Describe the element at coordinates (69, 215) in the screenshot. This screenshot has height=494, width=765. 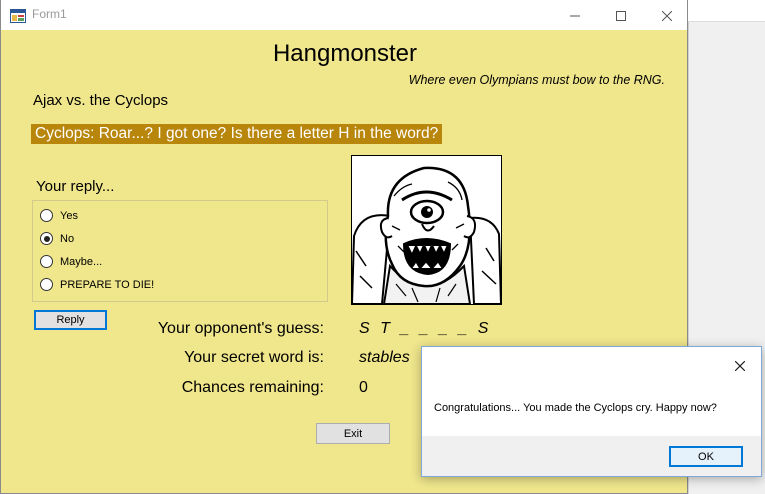
I see `radio-option-label: Yes` at that location.